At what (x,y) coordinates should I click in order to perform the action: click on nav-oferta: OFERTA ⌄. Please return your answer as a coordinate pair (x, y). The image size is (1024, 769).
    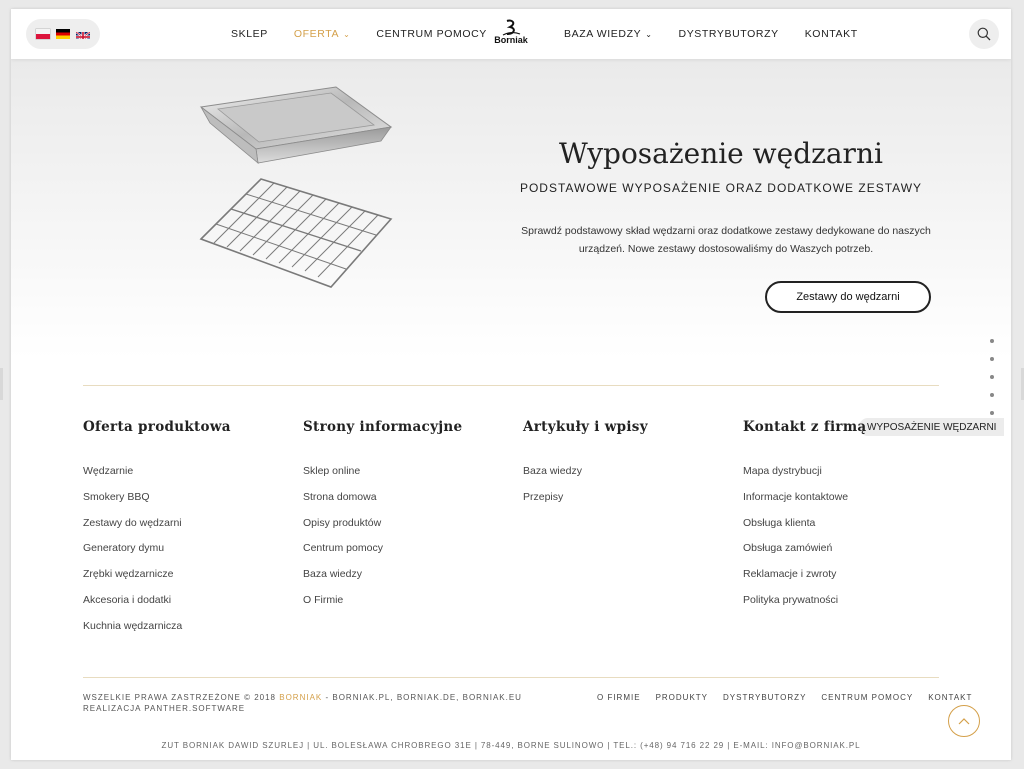
    Looking at the image, I should click on (322, 34).